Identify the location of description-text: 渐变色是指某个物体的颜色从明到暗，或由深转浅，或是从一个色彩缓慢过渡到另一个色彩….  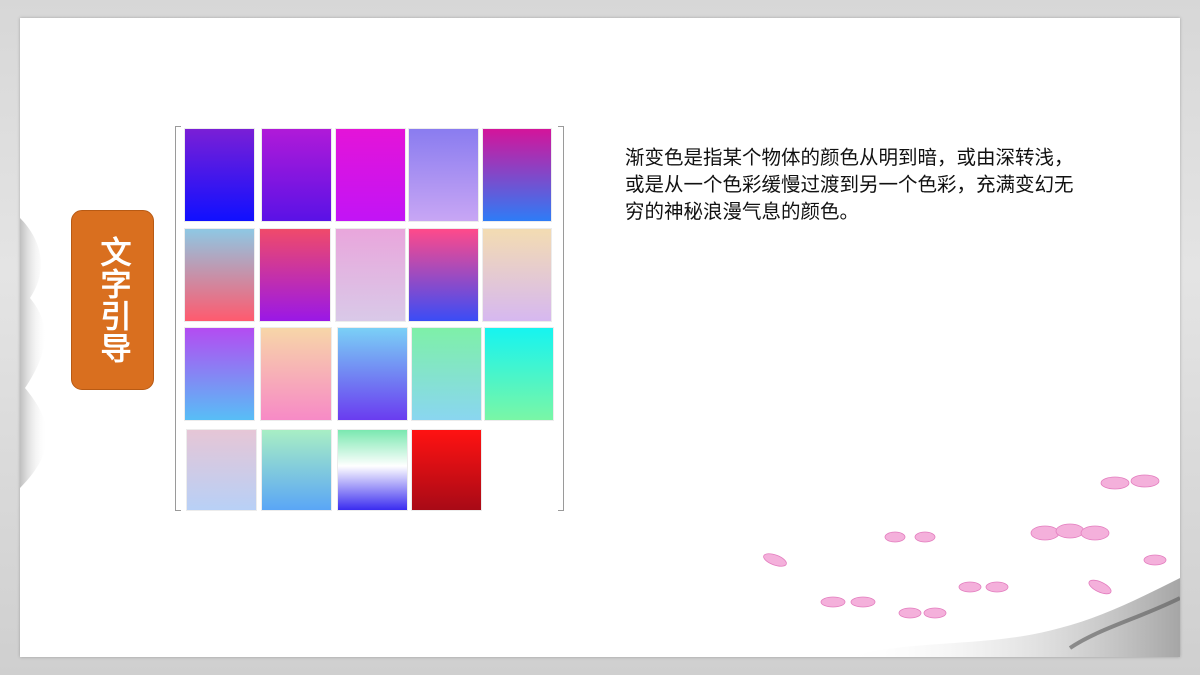
(849, 184).